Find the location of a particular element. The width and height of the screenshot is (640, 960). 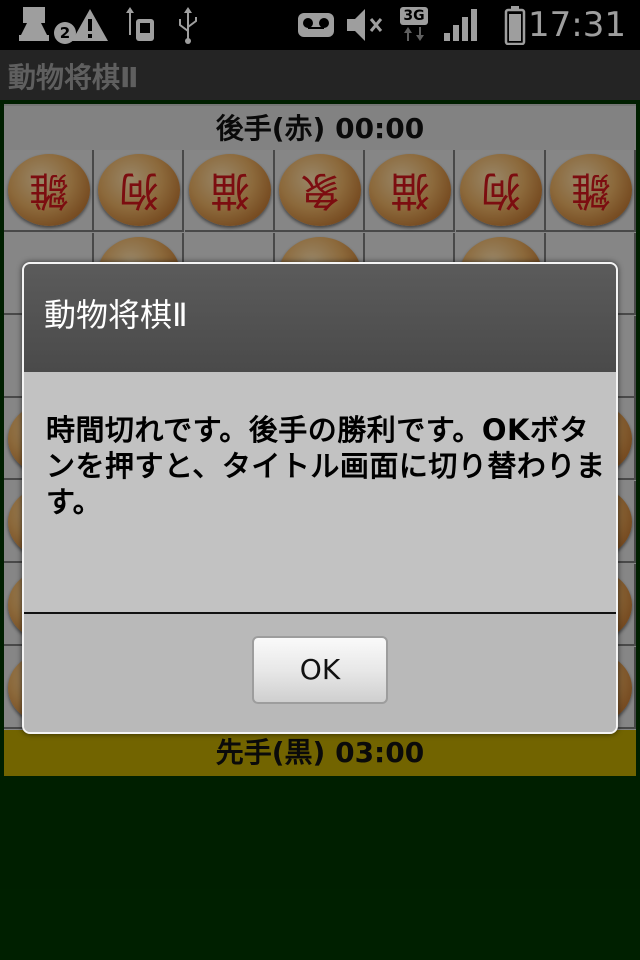

dialog-title: 動物将棋Ⅱ is located at coordinates (116, 315).